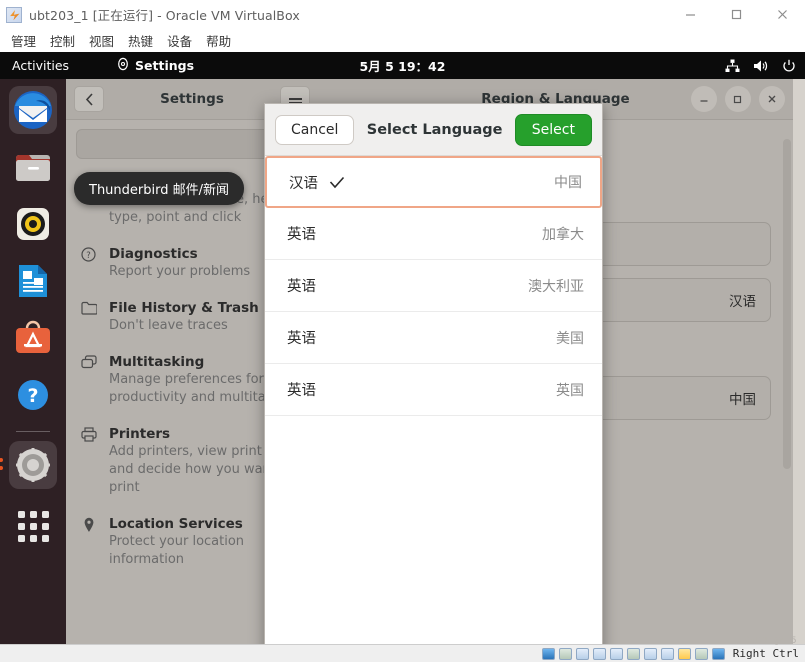 This screenshot has height=662, width=805. What do you see at coordinates (33, 431) in the screenshot?
I see `dock-separator` at bounding box center [33, 431].